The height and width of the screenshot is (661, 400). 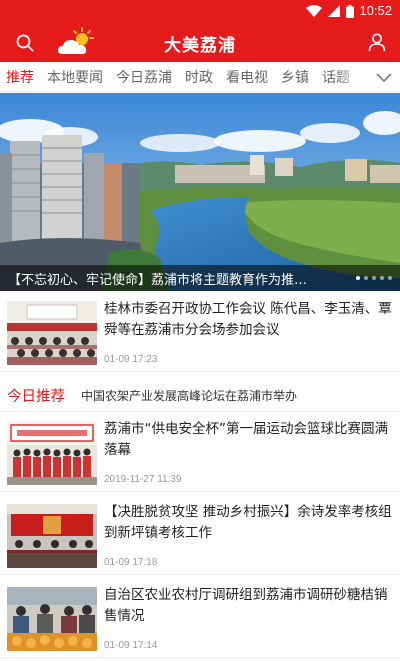 I want to click on slide-indicator, so click(x=374, y=278).